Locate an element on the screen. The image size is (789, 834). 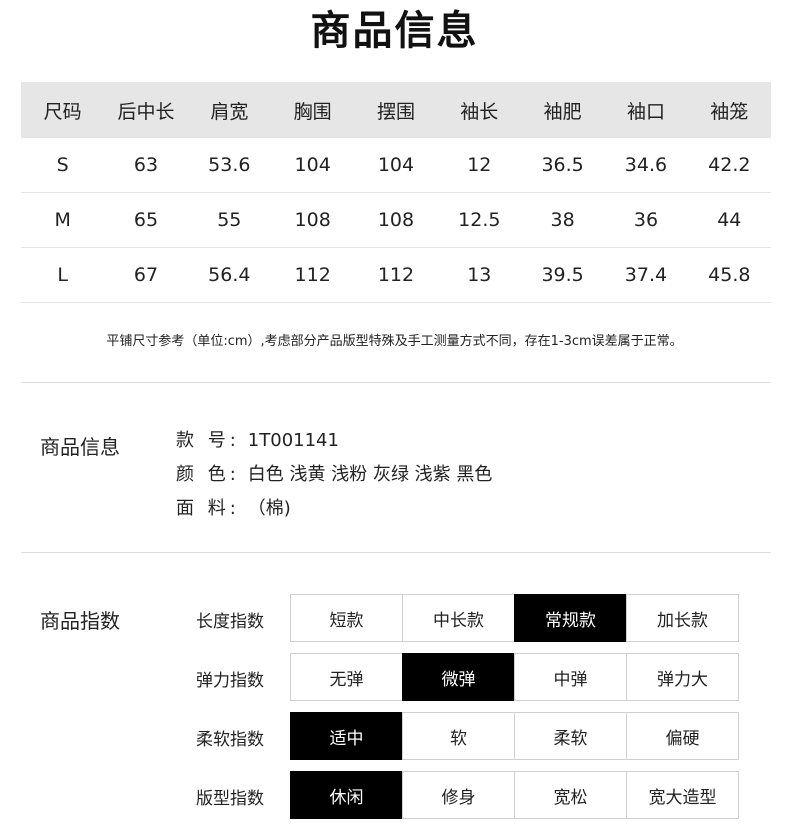
table-cell: 55 is located at coordinates (229, 220).